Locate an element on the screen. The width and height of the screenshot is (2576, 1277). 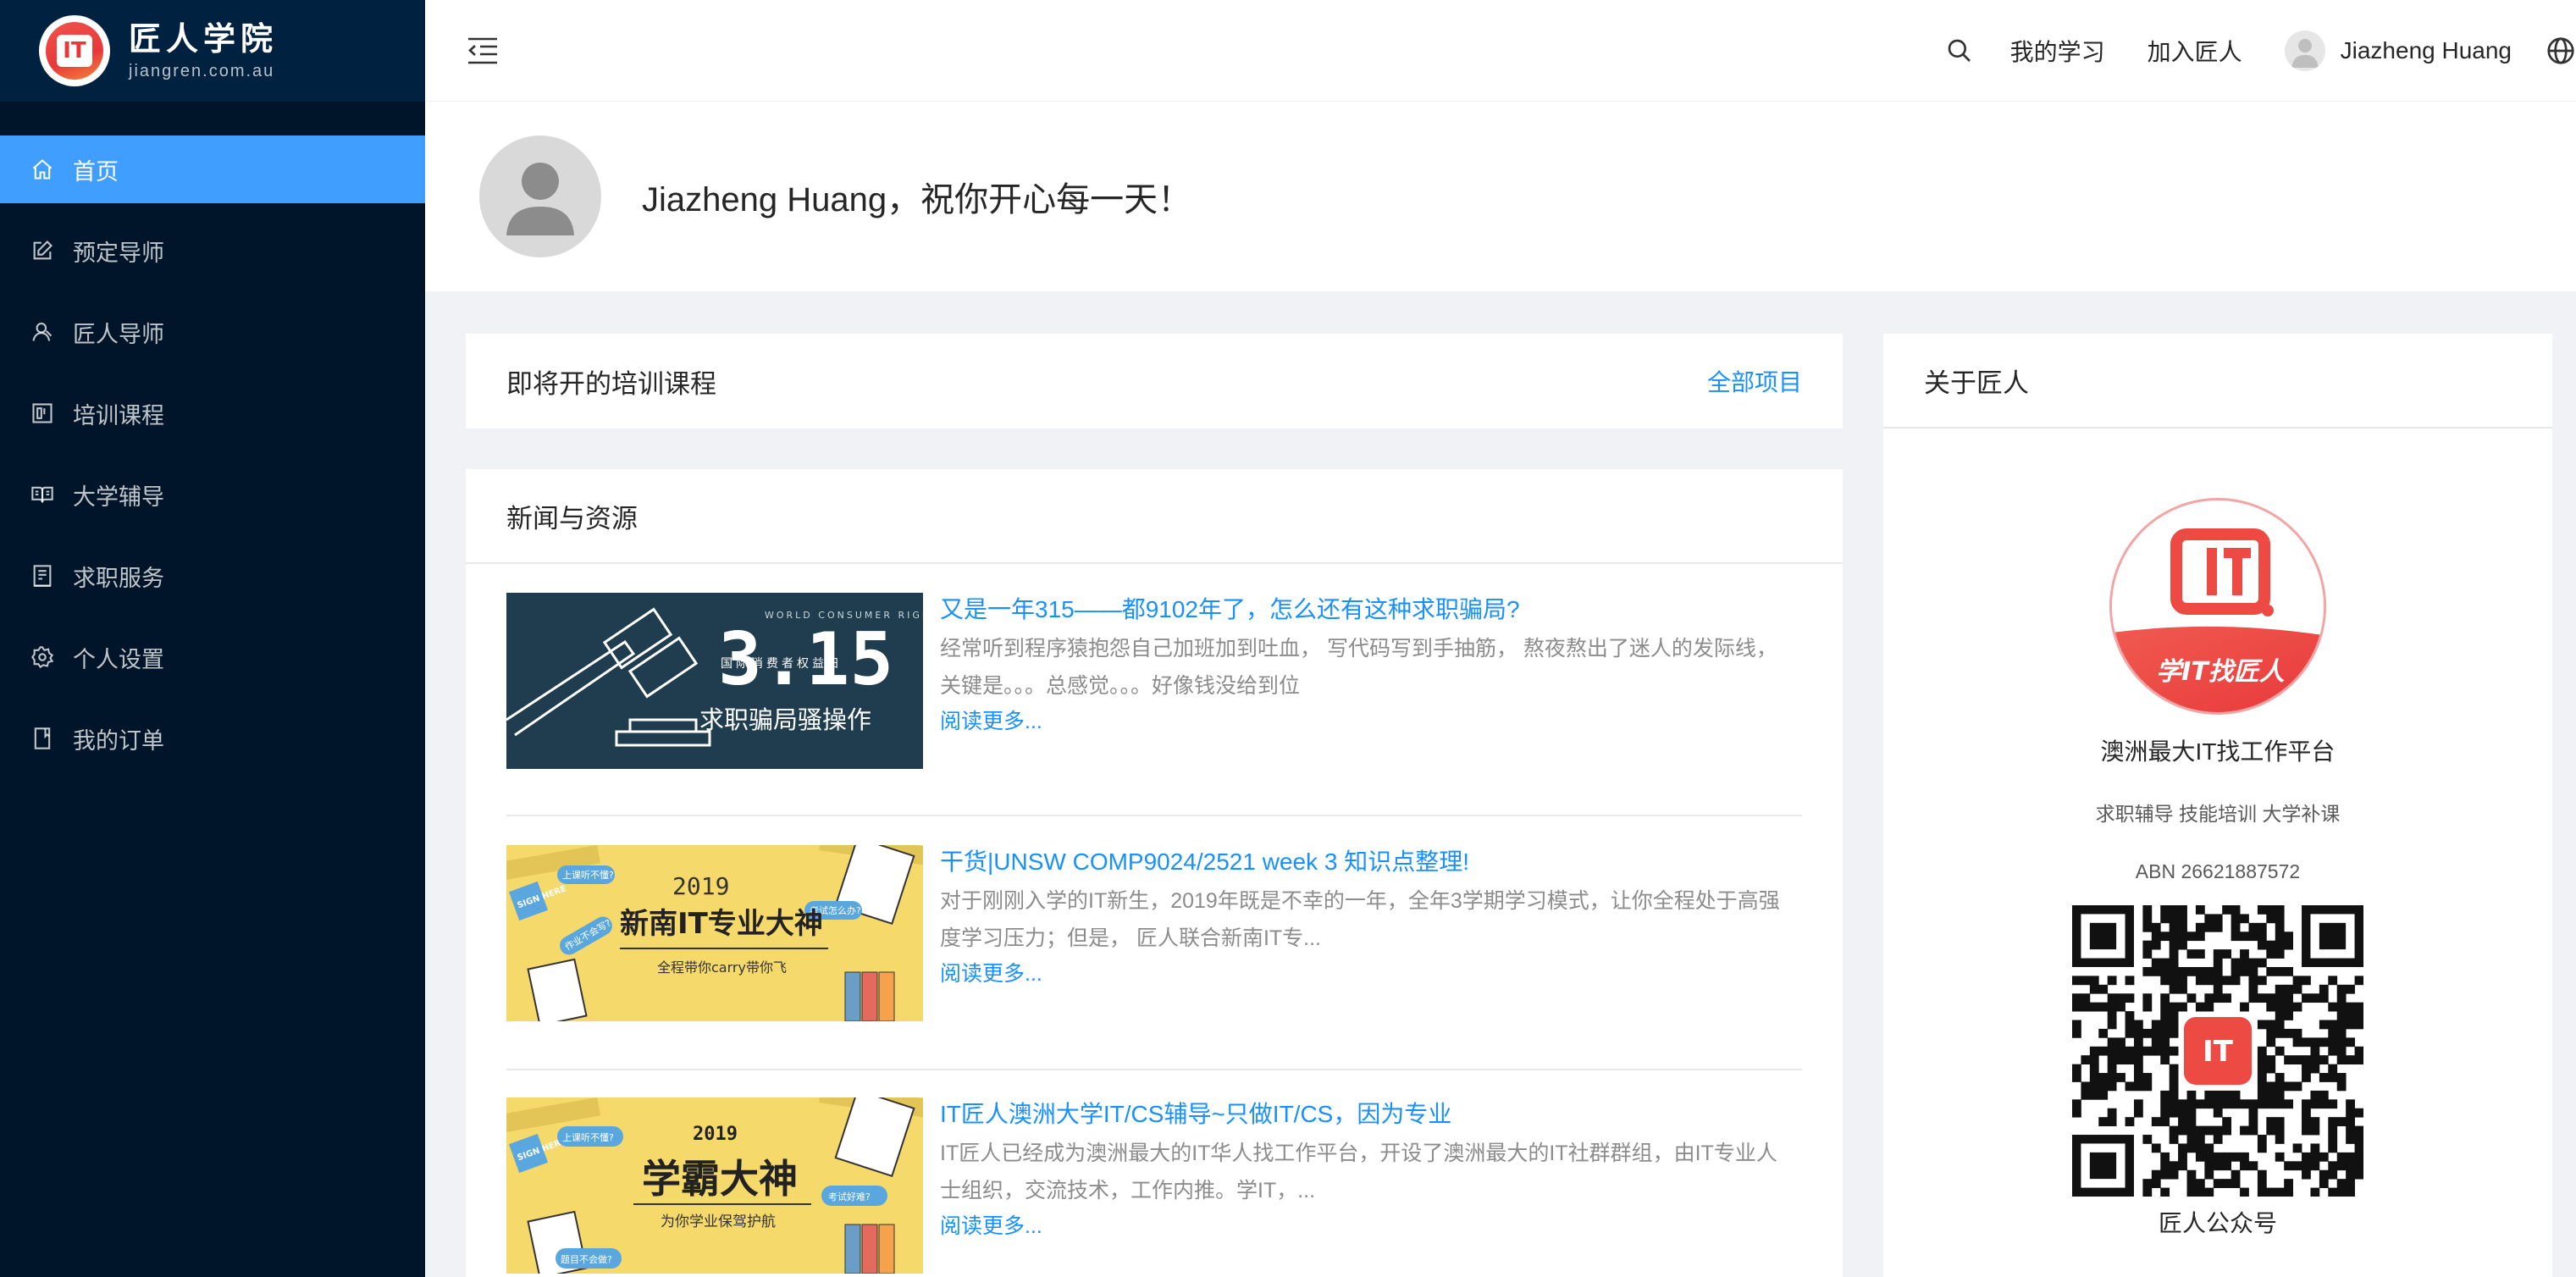
user-icon is located at coordinates (42, 332).